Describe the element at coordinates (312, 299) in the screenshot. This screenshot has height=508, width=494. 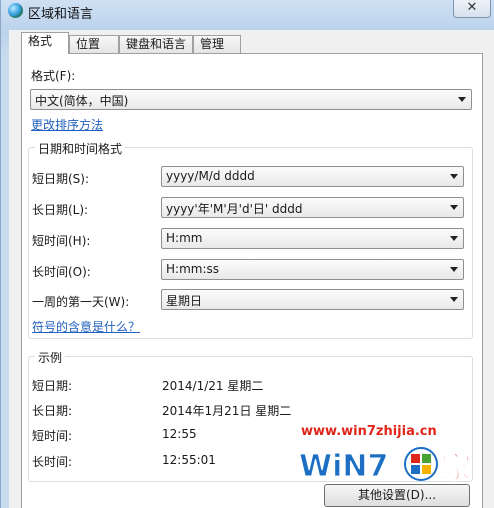
I see `first-day-of-week-dropdown: 星期日` at that location.